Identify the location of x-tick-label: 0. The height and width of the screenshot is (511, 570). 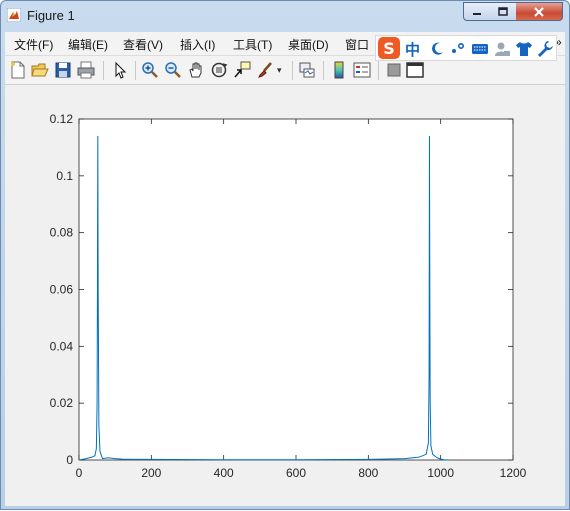
(79, 473).